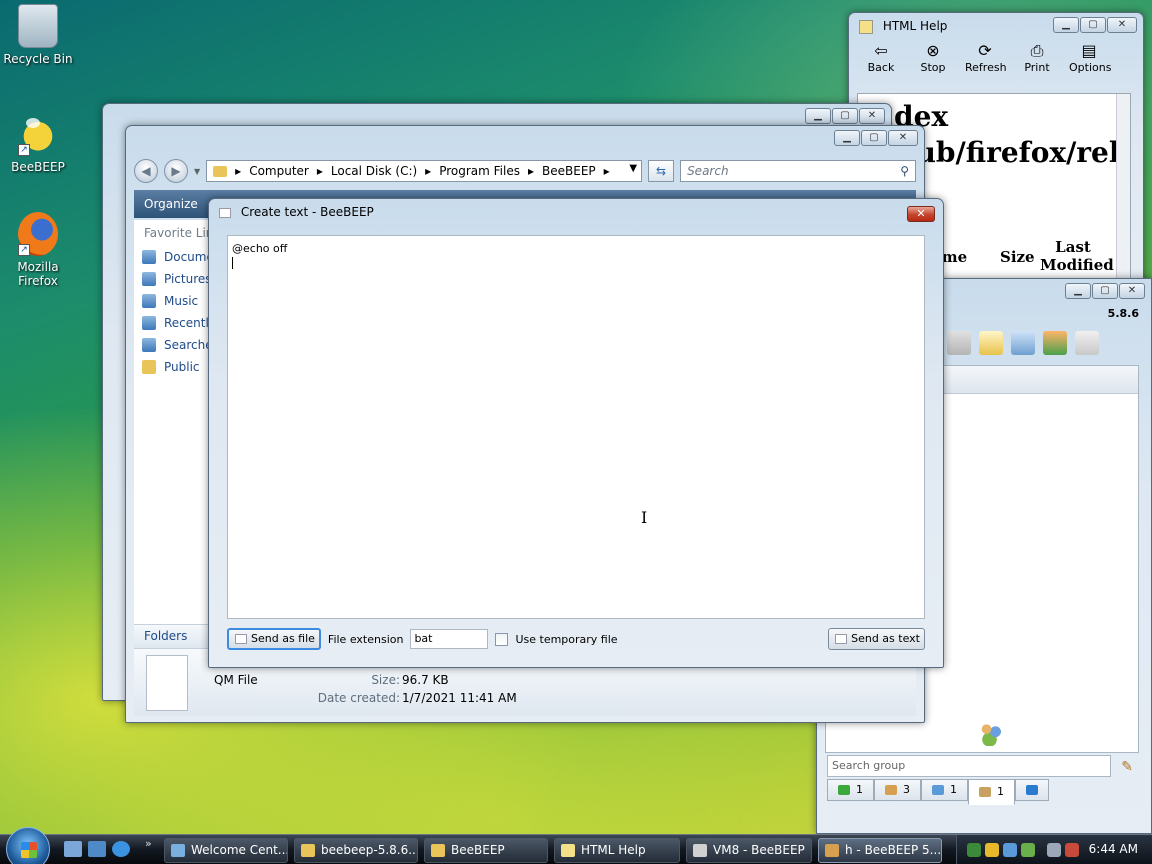  What do you see at coordinates (149, 323) in the screenshot?
I see `recent-icon` at bounding box center [149, 323].